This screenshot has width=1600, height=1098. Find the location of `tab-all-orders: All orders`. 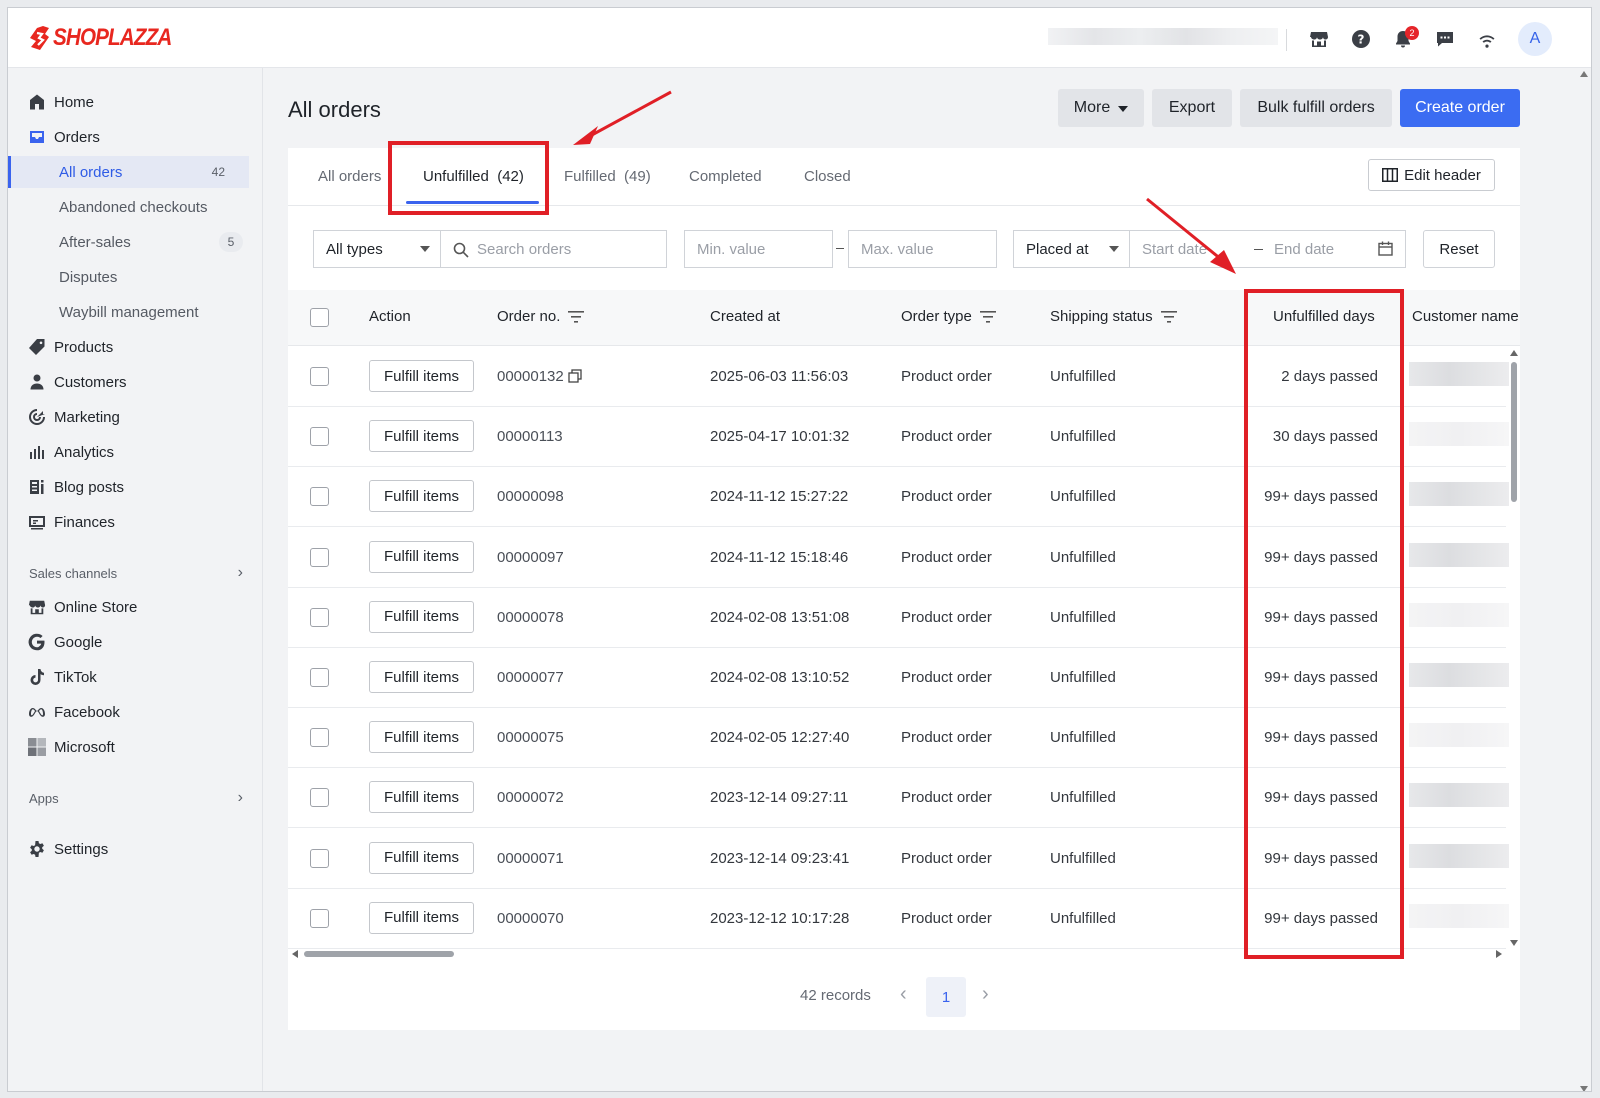

tab-all-orders: All orders is located at coordinates (349, 176).